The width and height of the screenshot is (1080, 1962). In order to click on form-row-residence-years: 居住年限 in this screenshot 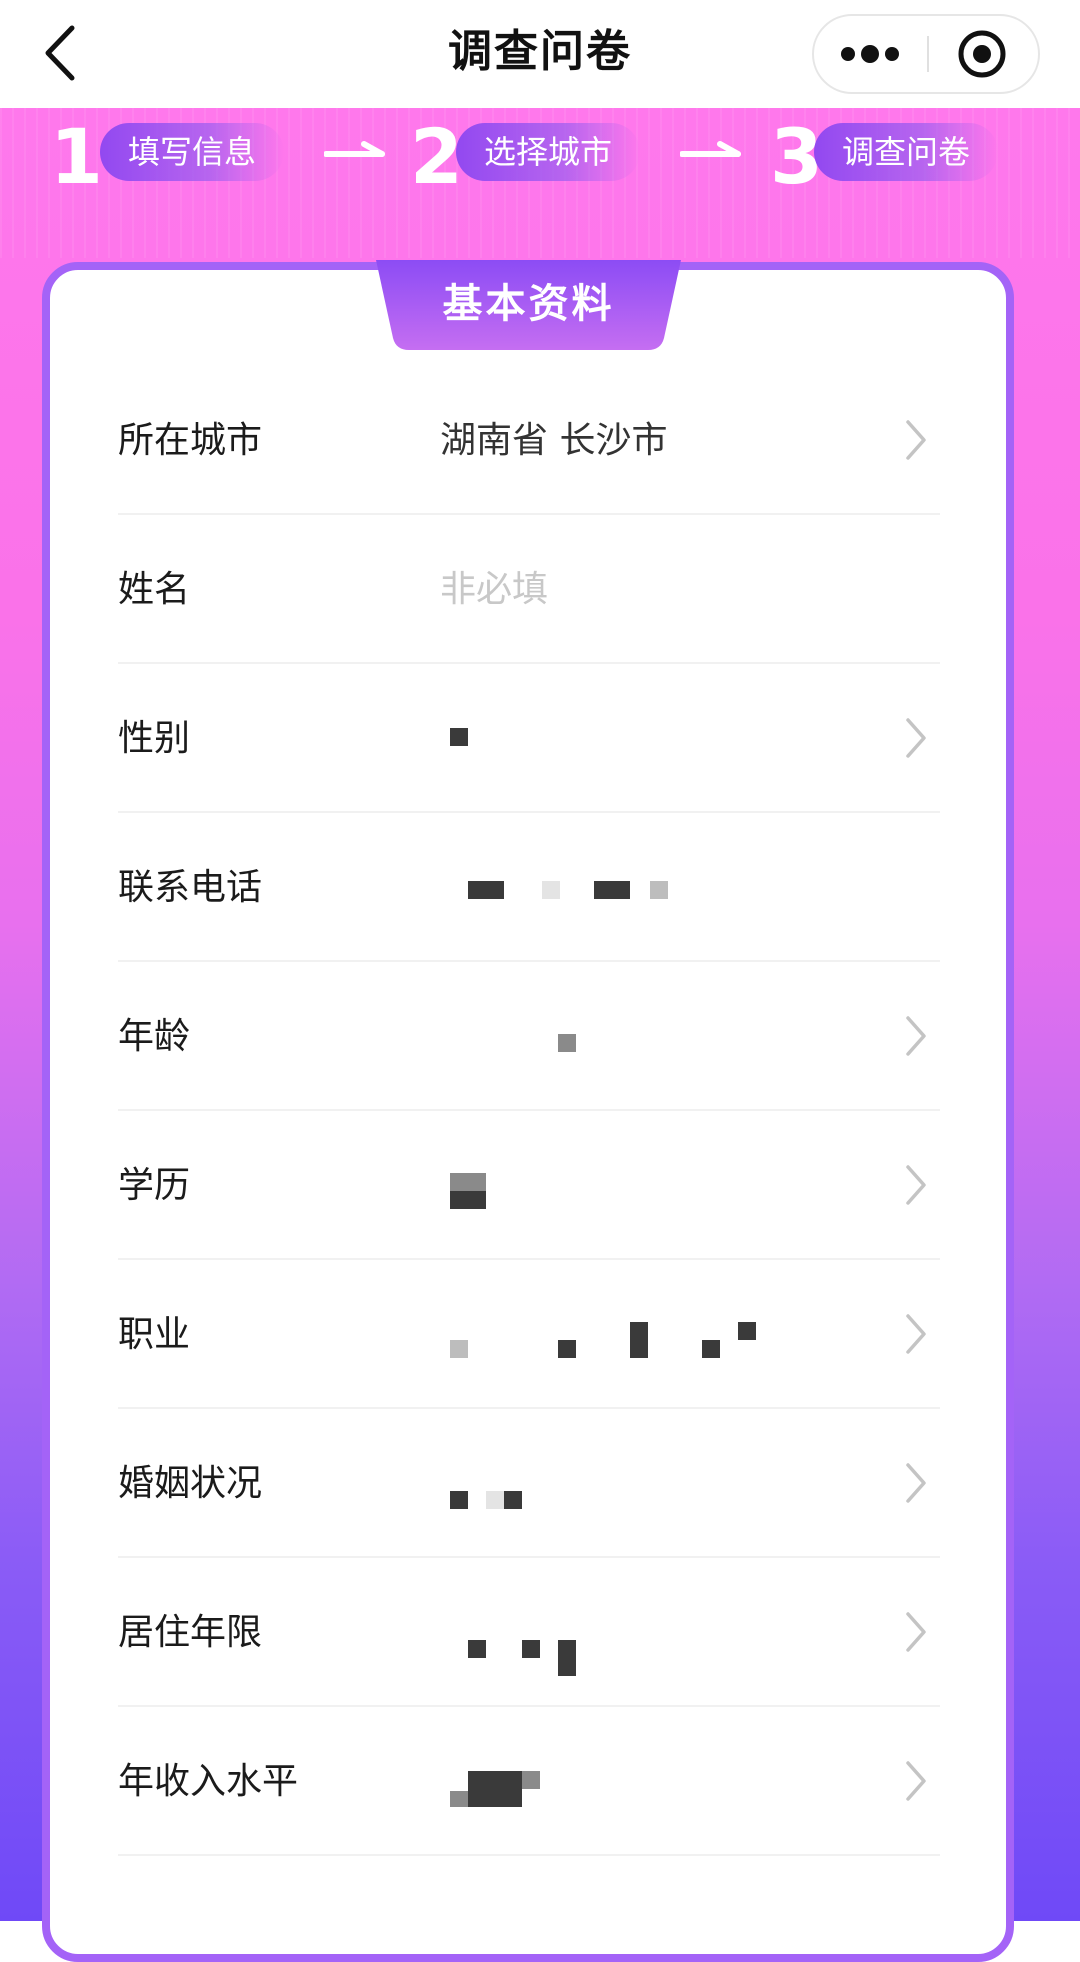, I will do `click(529, 1632)`.